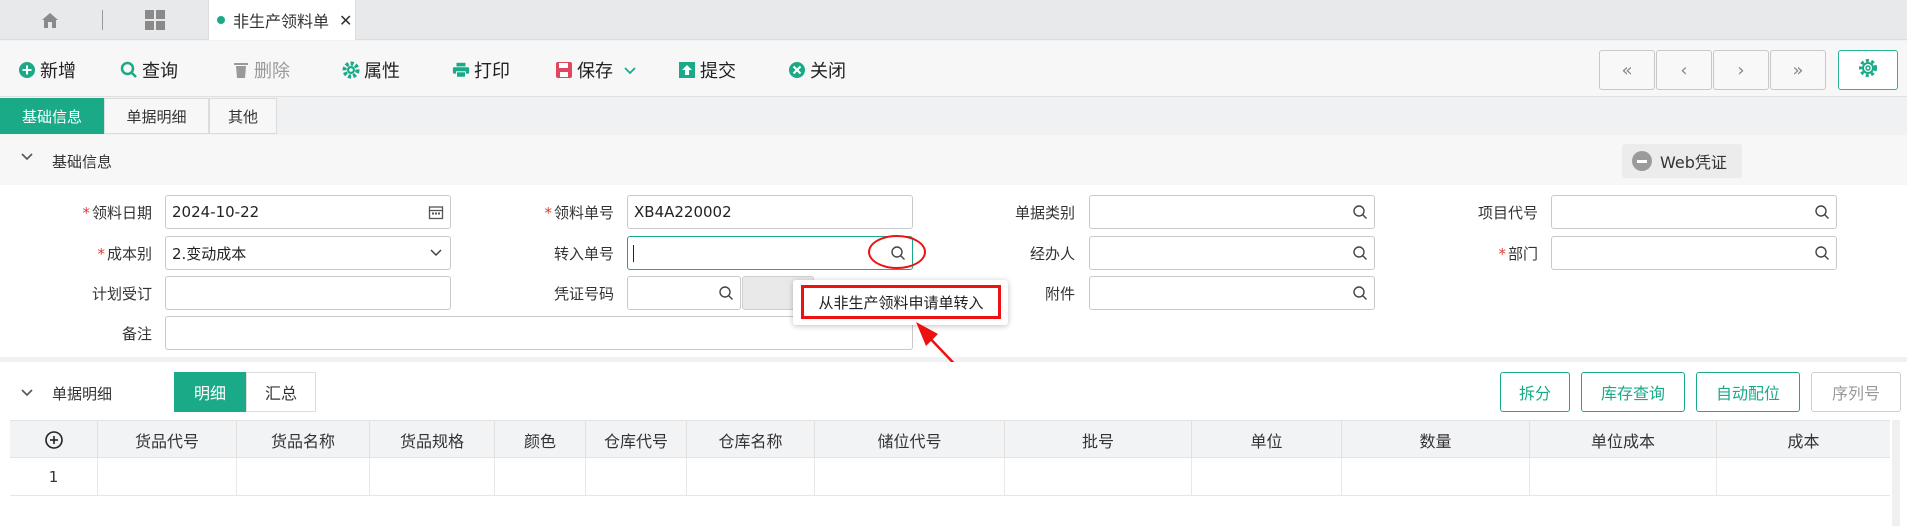 Image resolution: width=1907 pixels, height=526 pixels. Describe the element at coordinates (1693, 162) in the screenshot. I see `web-voucher-label: Web凭证` at that location.